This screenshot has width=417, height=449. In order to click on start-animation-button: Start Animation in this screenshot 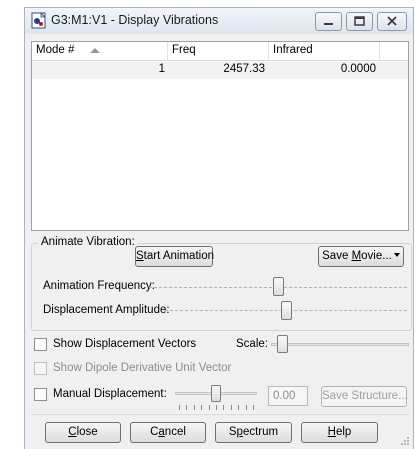, I will do `click(174, 256)`.